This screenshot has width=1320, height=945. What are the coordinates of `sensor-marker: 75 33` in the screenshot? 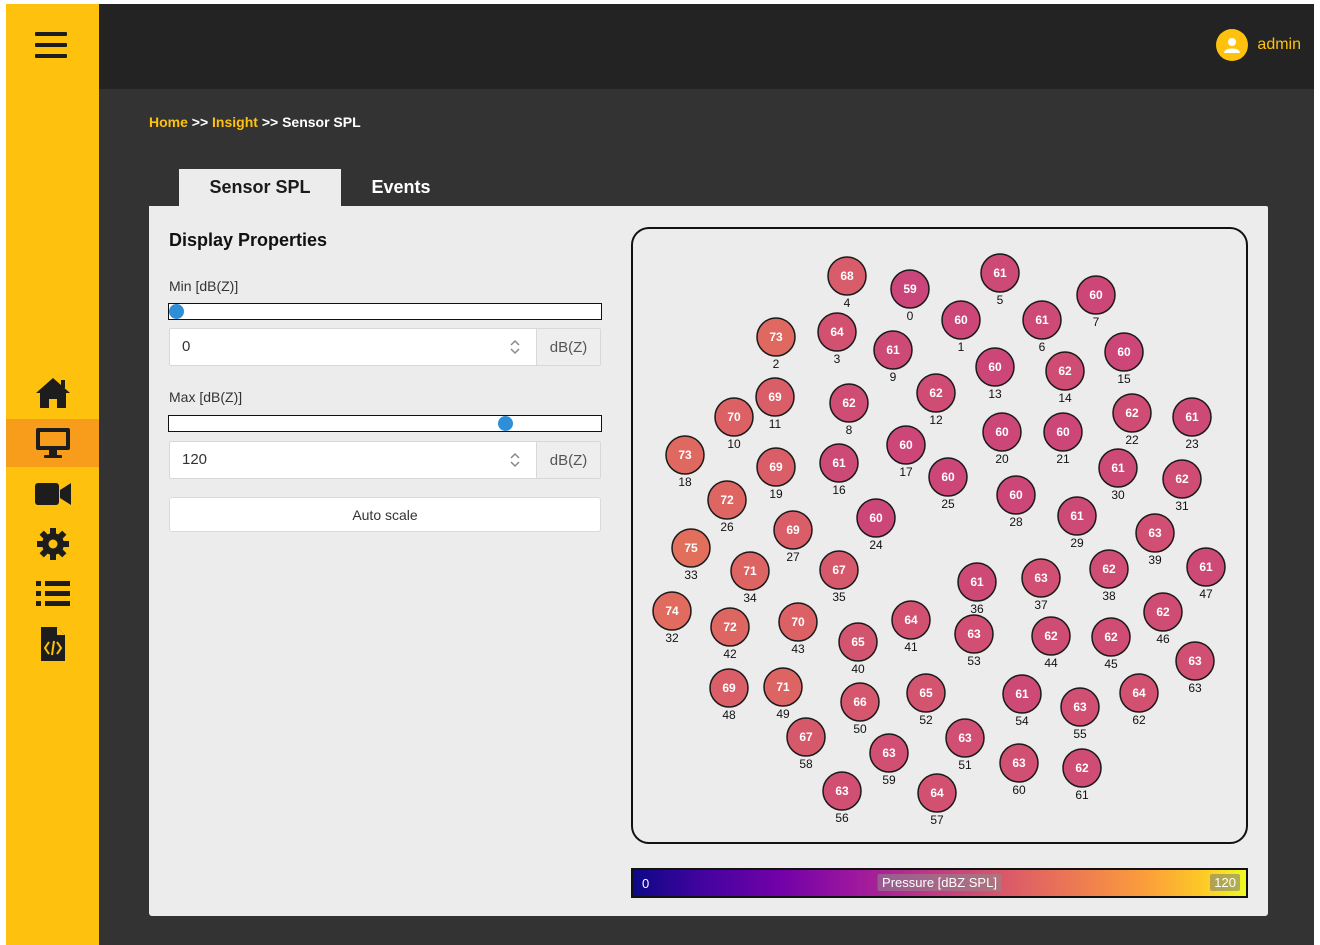 It's located at (691, 555).